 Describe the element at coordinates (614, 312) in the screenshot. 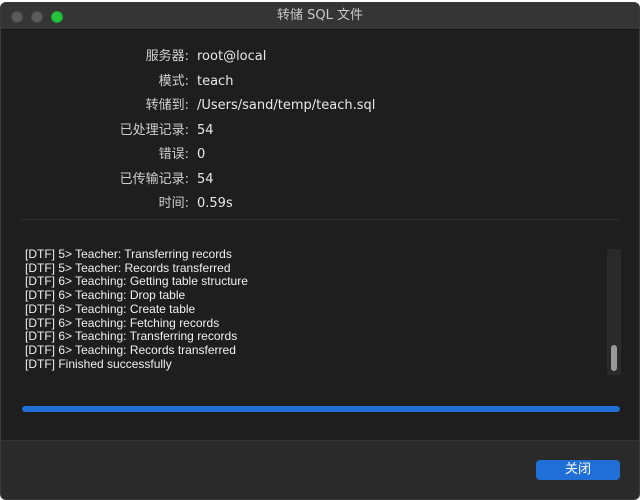

I see `log-scrollbar` at that location.